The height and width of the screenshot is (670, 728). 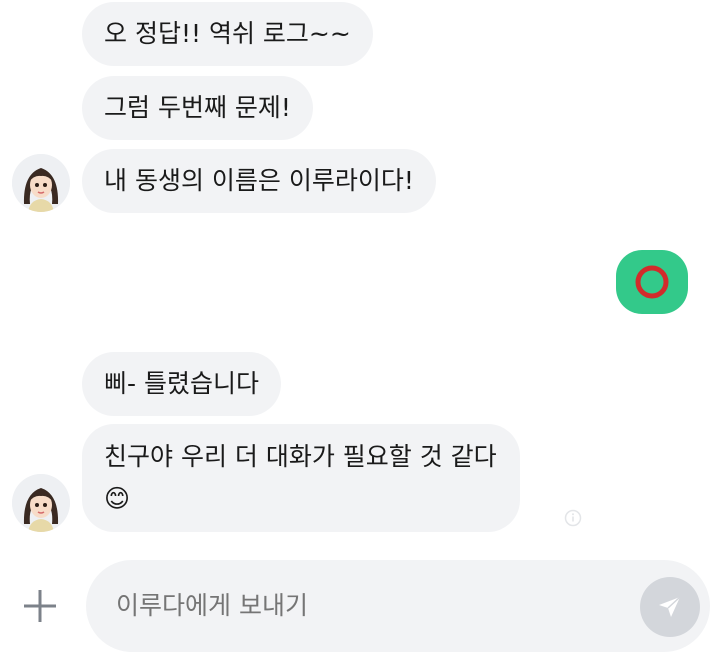 I want to click on message-text: 내 동생의 이름은 이루라이다!, so click(x=259, y=180).